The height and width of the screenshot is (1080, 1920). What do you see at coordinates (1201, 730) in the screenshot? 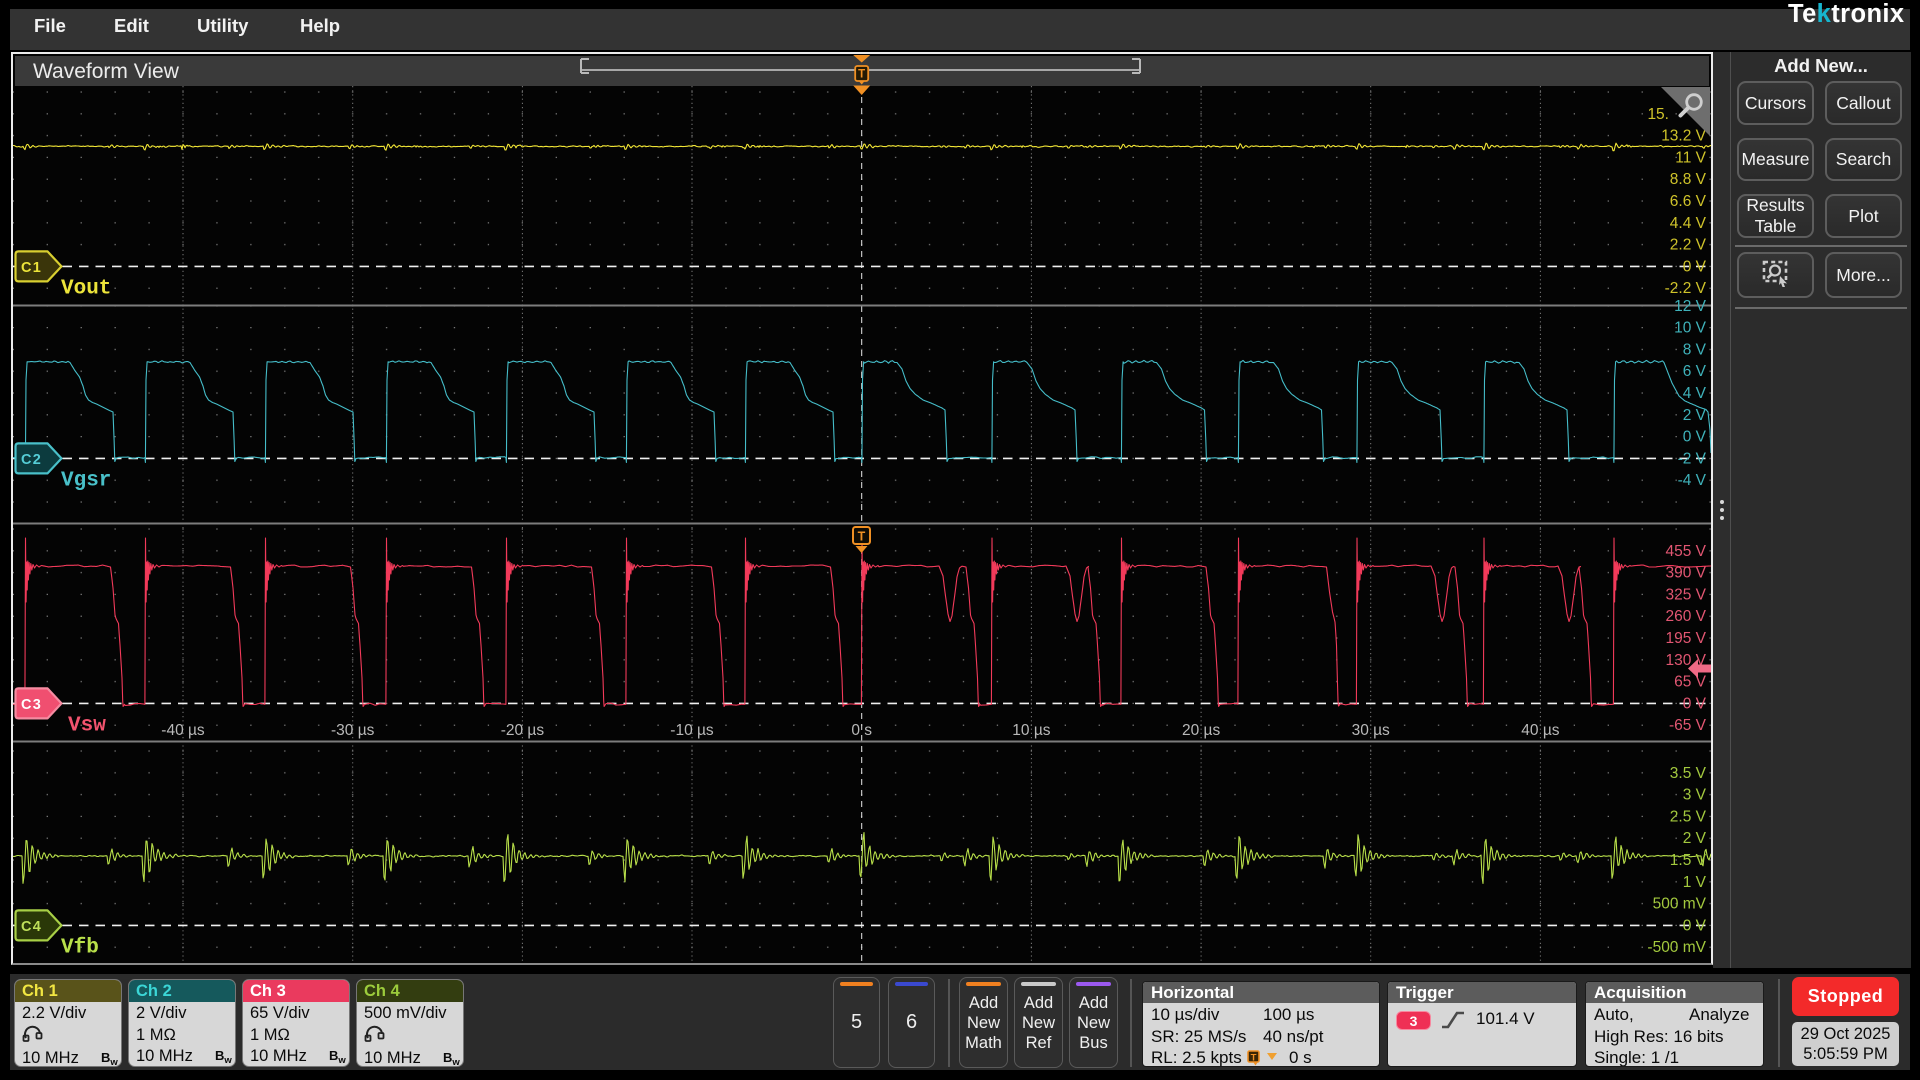
I see `svg-text: 20 µs` at bounding box center [1201, 730].